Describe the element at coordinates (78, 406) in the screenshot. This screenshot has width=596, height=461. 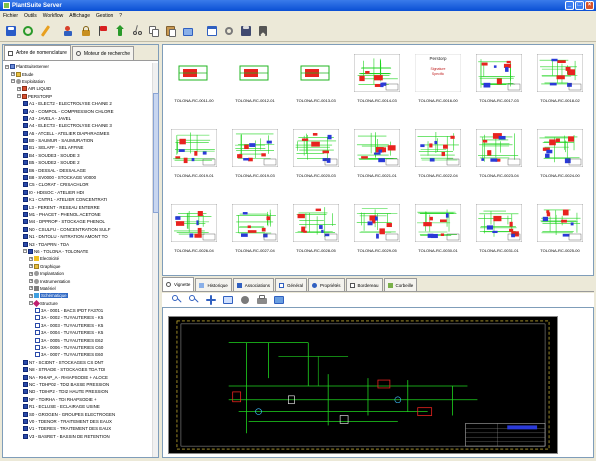
I see `tree-node: R1 - ECLUSE - ECLAIRAGE USINE` at that location.